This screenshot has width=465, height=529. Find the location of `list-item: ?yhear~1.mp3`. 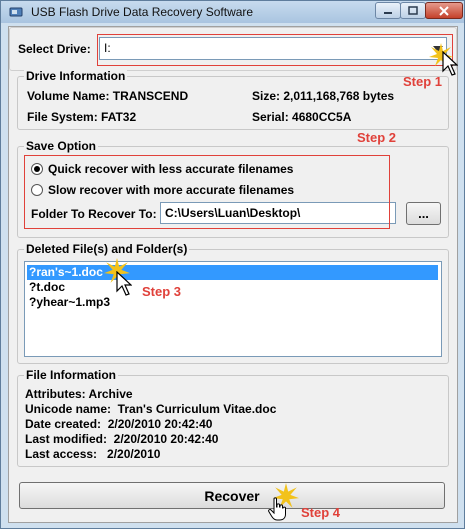

list-item: ?yhear~1.mp3 is located at coordinates (68, 302).